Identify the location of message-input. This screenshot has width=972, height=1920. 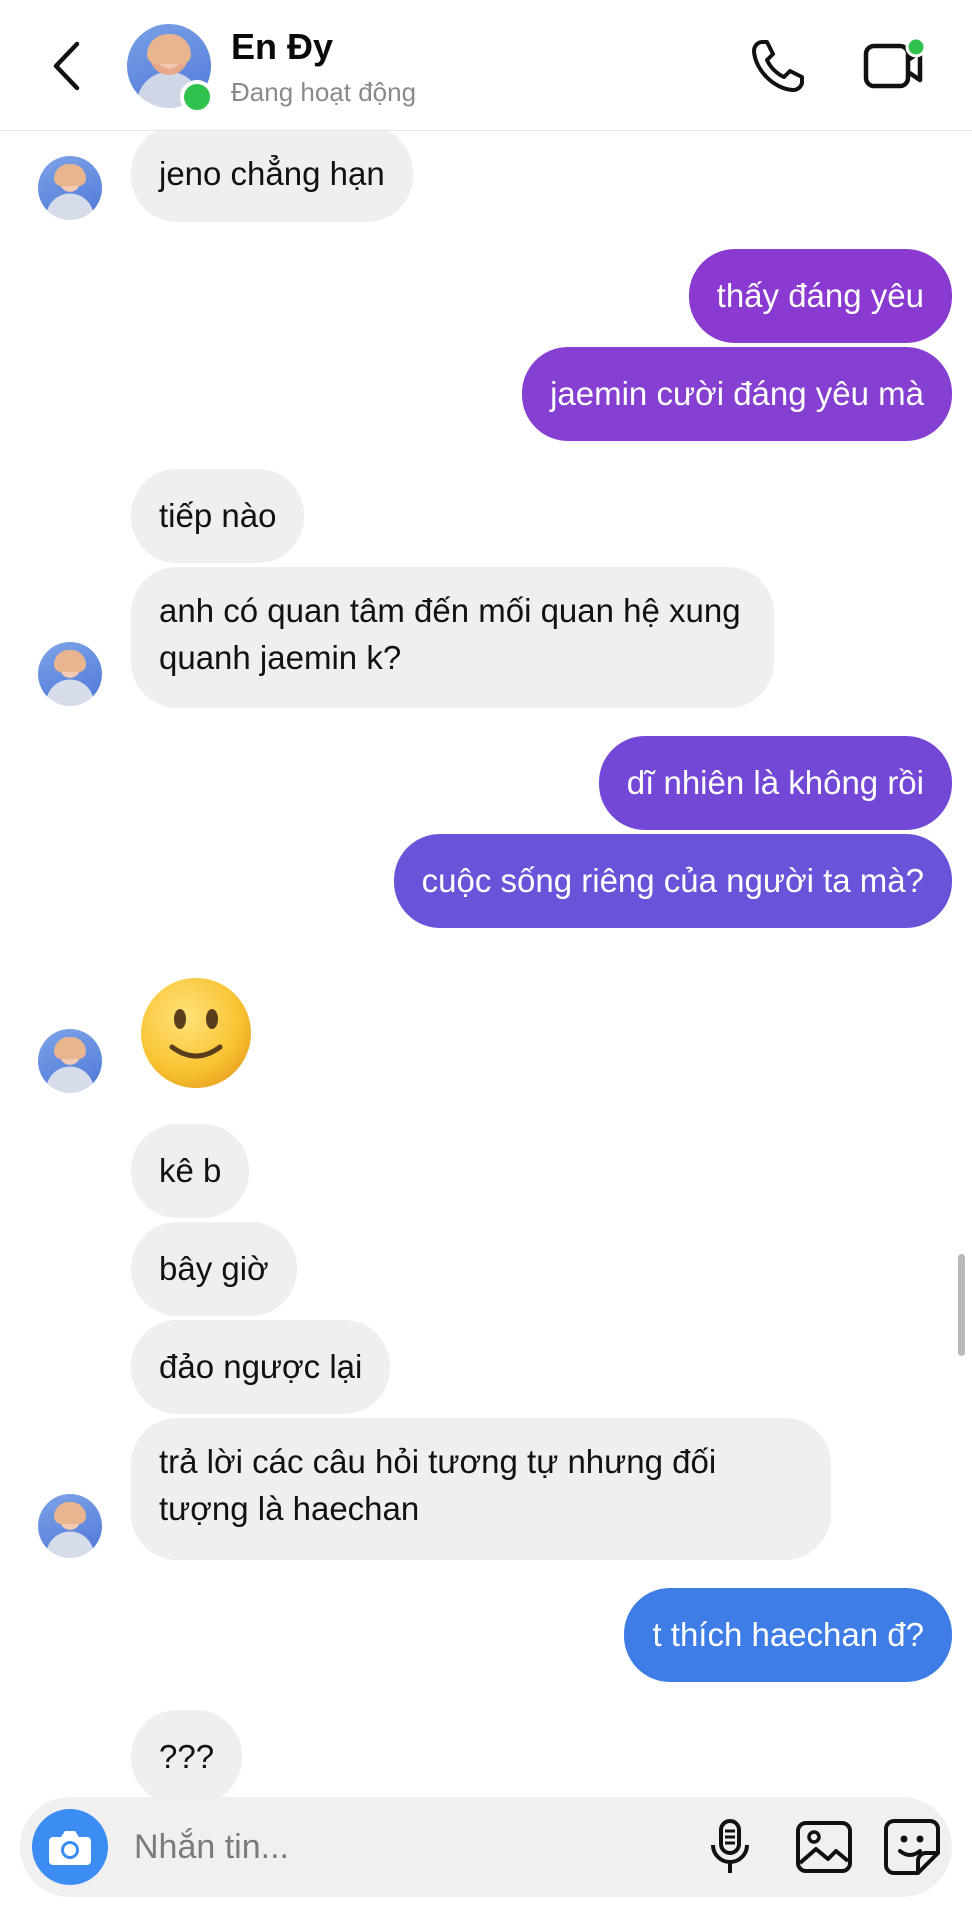
(394, 1847).